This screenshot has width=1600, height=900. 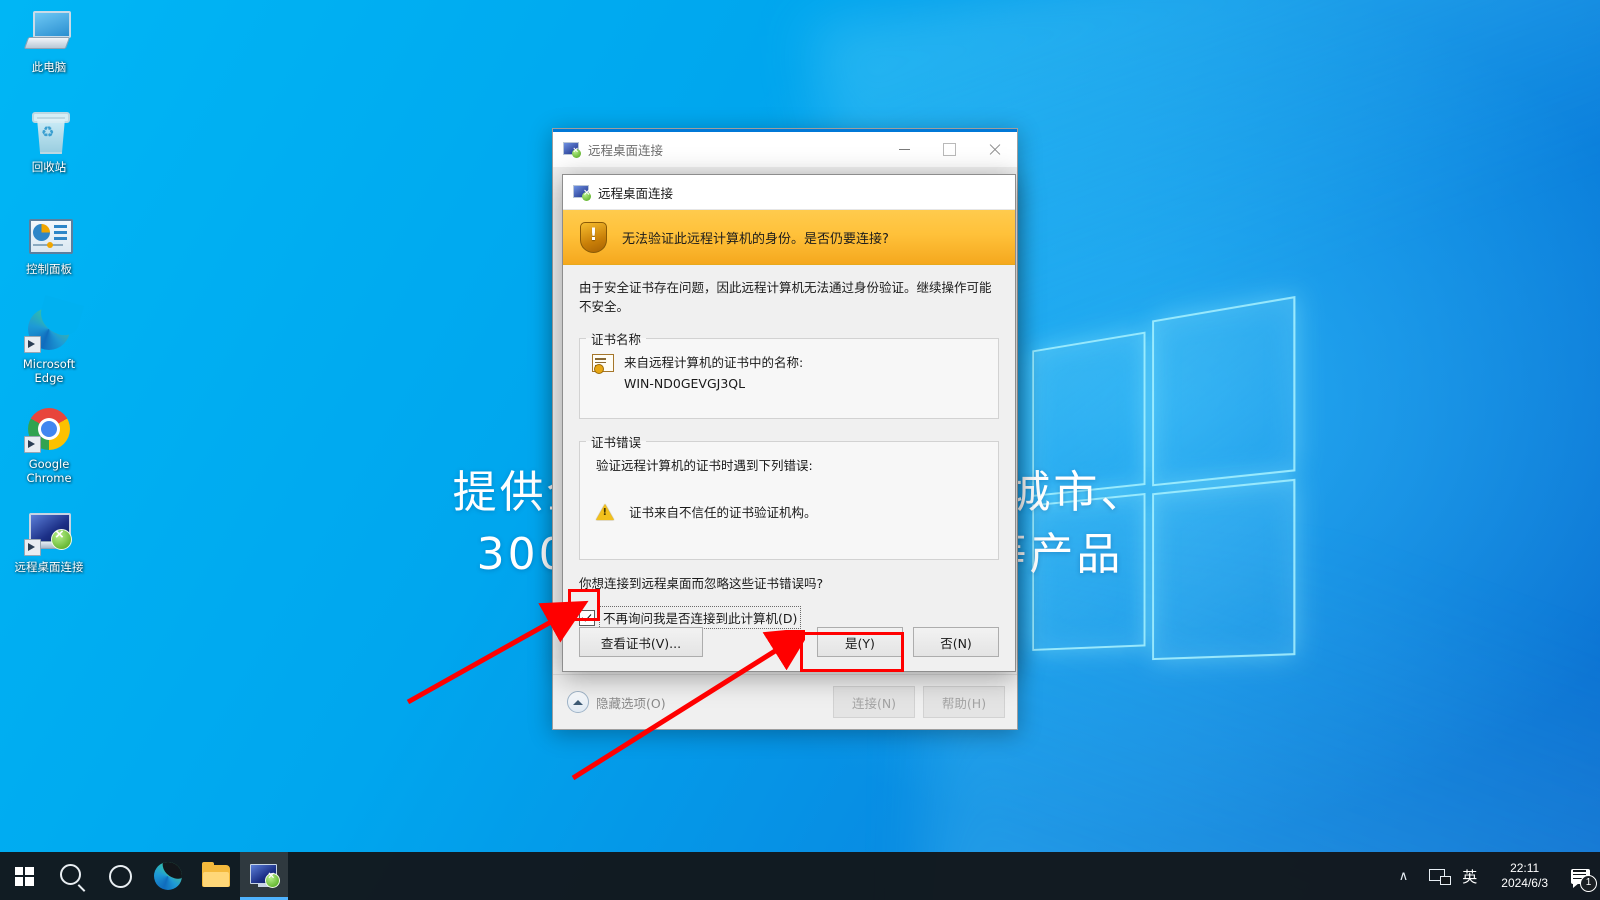 I want to click on window-title-bar: 远程桌面连接, so click(x=785, y=149).